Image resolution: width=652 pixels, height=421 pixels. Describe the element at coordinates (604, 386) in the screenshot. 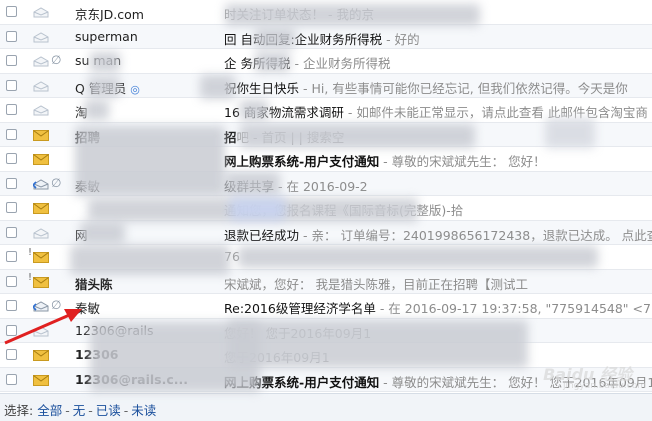

I see `watermark-url: jingyan.baidu.com` at that location.